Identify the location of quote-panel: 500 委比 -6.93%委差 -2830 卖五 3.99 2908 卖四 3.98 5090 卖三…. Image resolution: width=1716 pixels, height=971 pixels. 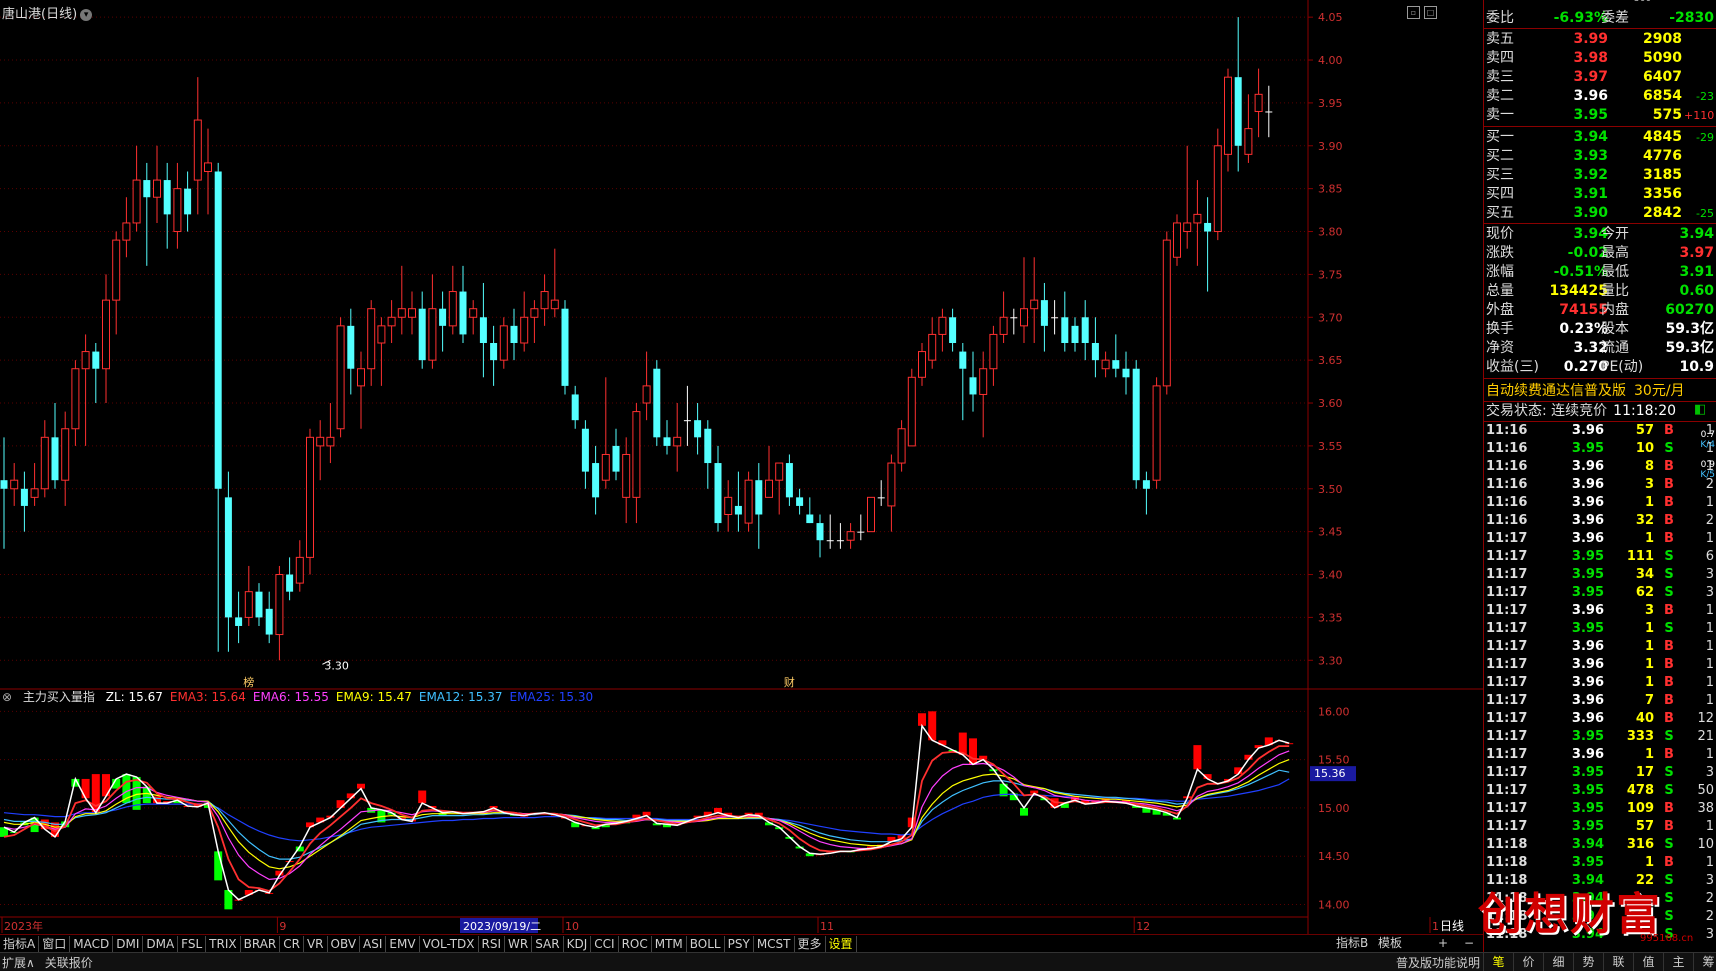
(1599, 476).